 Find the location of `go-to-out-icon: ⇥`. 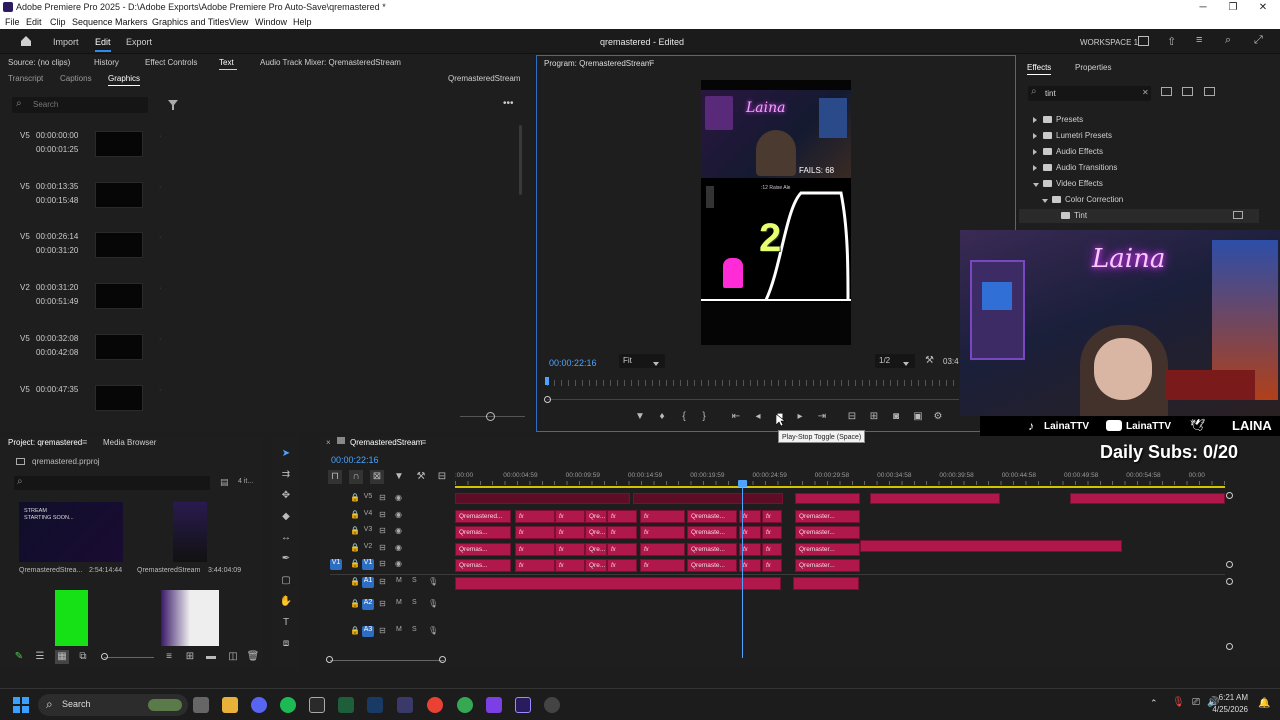

go-to-out-icon: ⇥ is located at coordinates (822, 417).